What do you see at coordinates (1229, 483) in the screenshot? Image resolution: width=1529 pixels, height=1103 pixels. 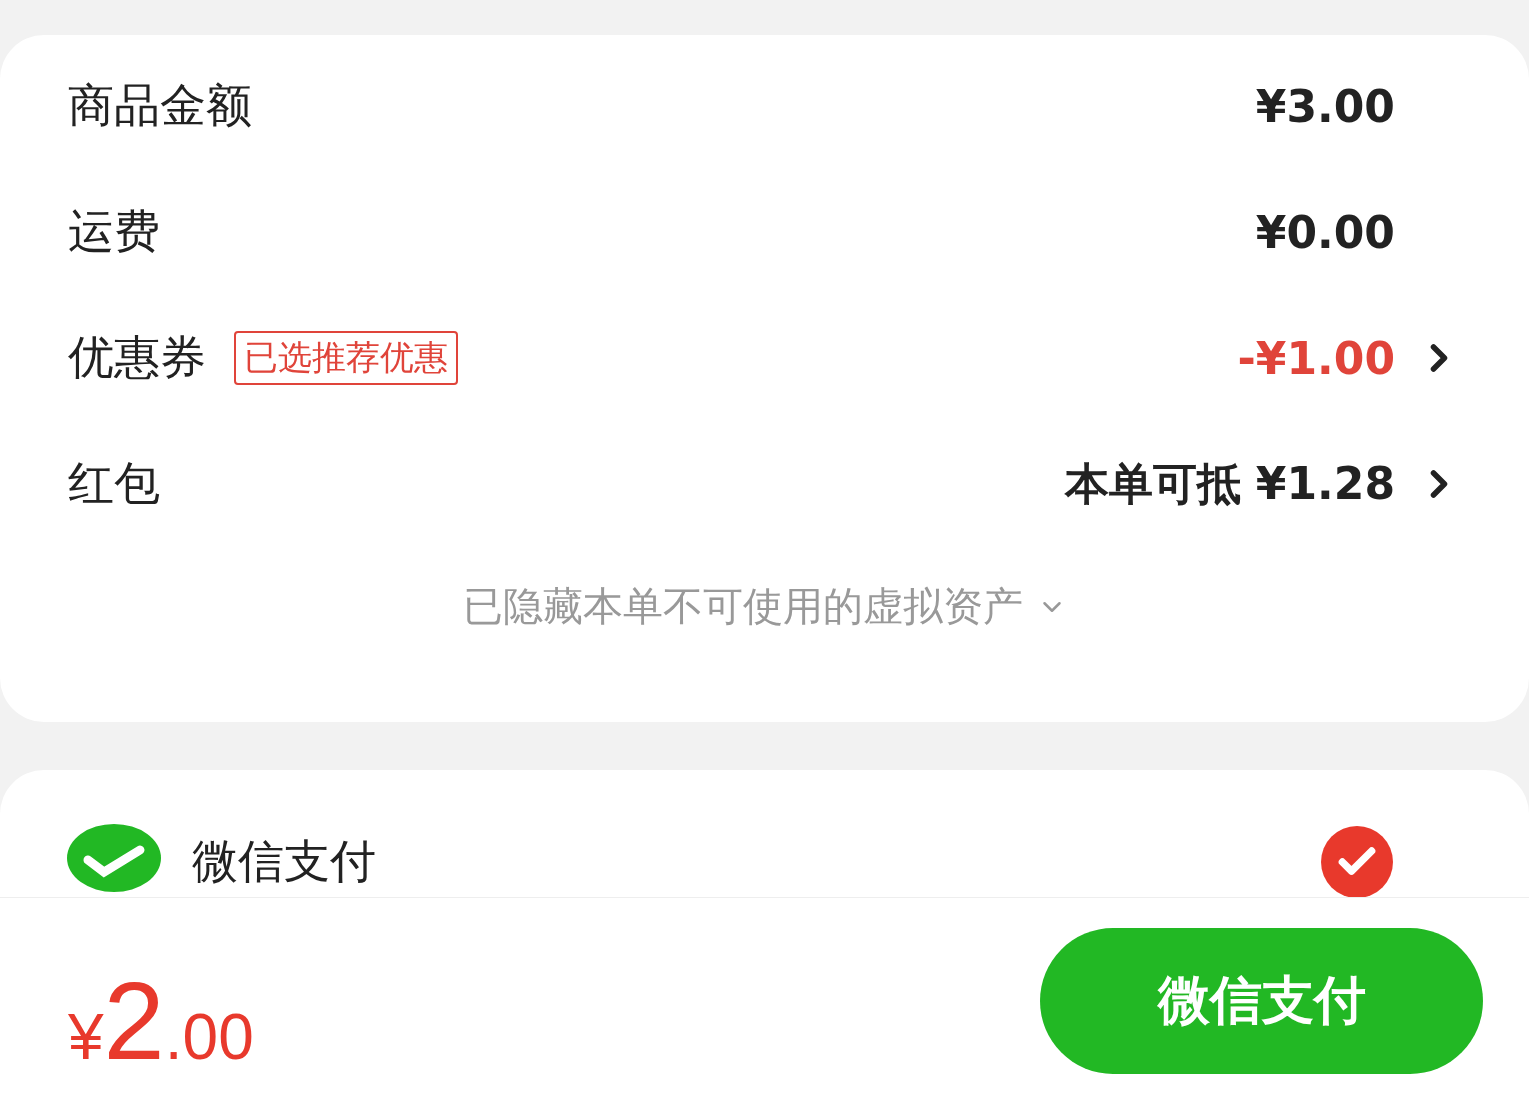 I see `row-value: 本单可抵 ¥1.28` at bounding box center [1229, 483].